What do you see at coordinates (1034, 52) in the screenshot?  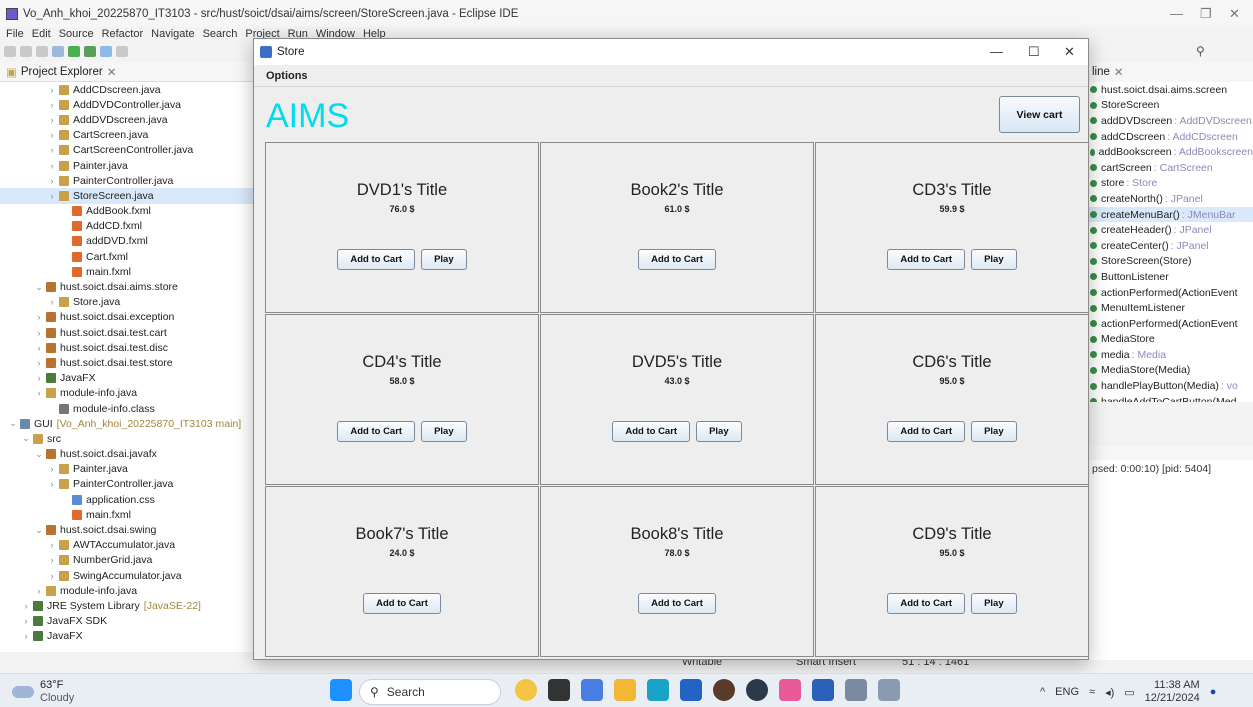 I see `store-maximize-icon: ☐` at bounding box center [1034, 52].